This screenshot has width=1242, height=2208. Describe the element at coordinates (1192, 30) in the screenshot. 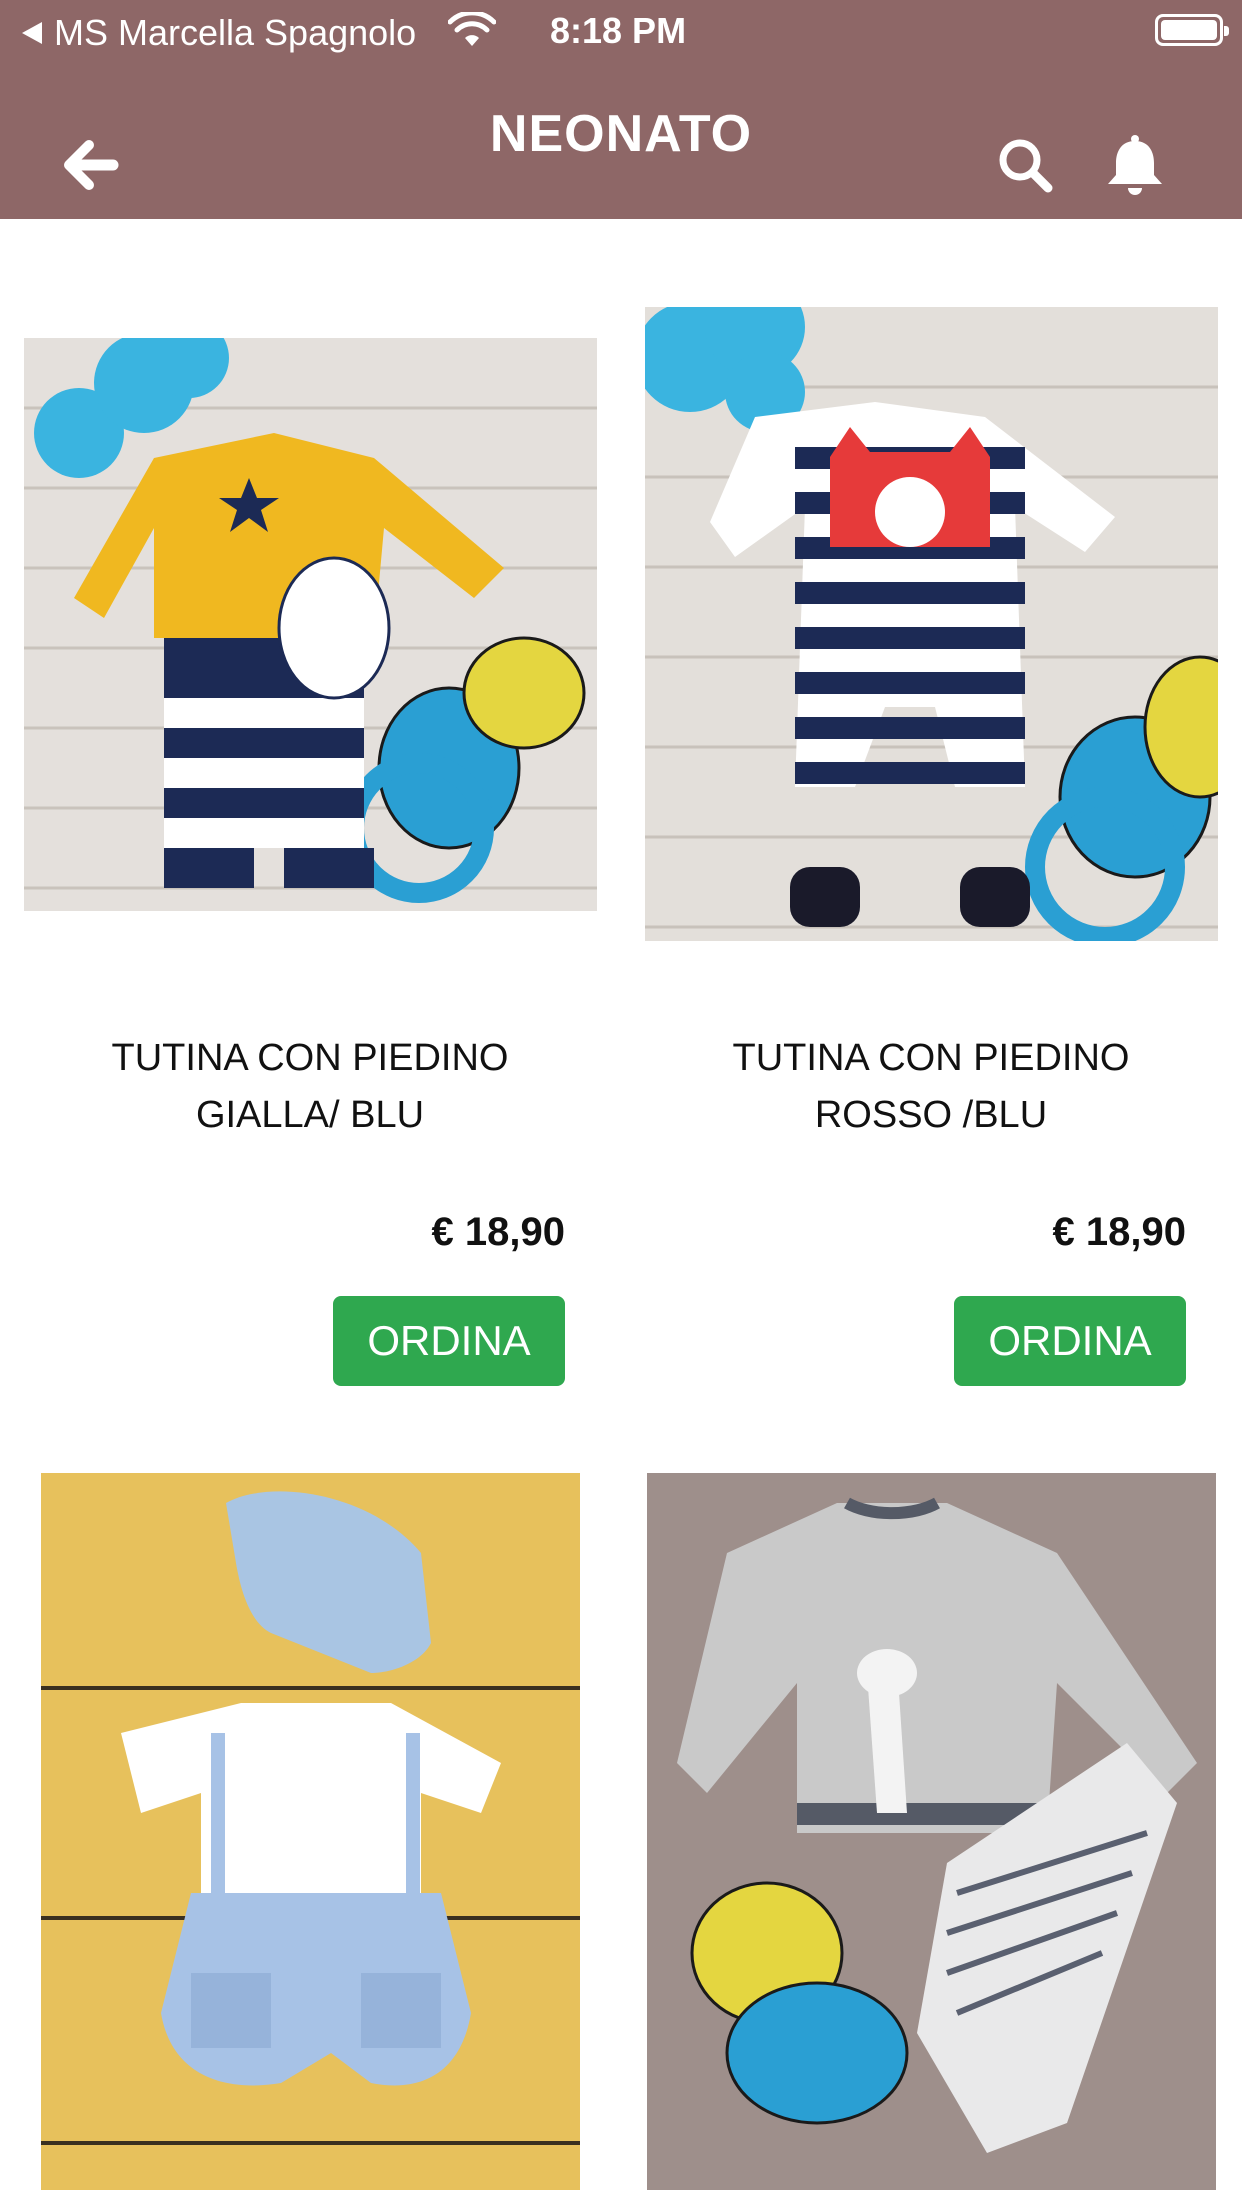

I see `battery-icon` at that location.